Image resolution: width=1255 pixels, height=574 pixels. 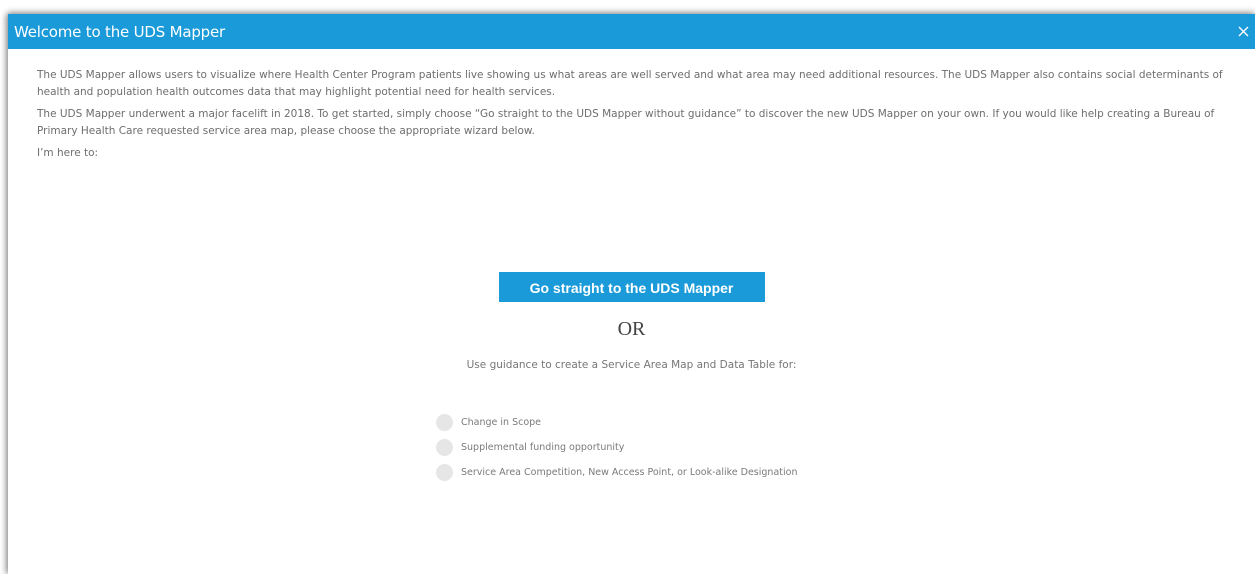 What do you see at coordinates (119, 31) in the screenshot?
I see `dialog-title: Welcome to the UDS Mapper` at bounding box center [119, 31].